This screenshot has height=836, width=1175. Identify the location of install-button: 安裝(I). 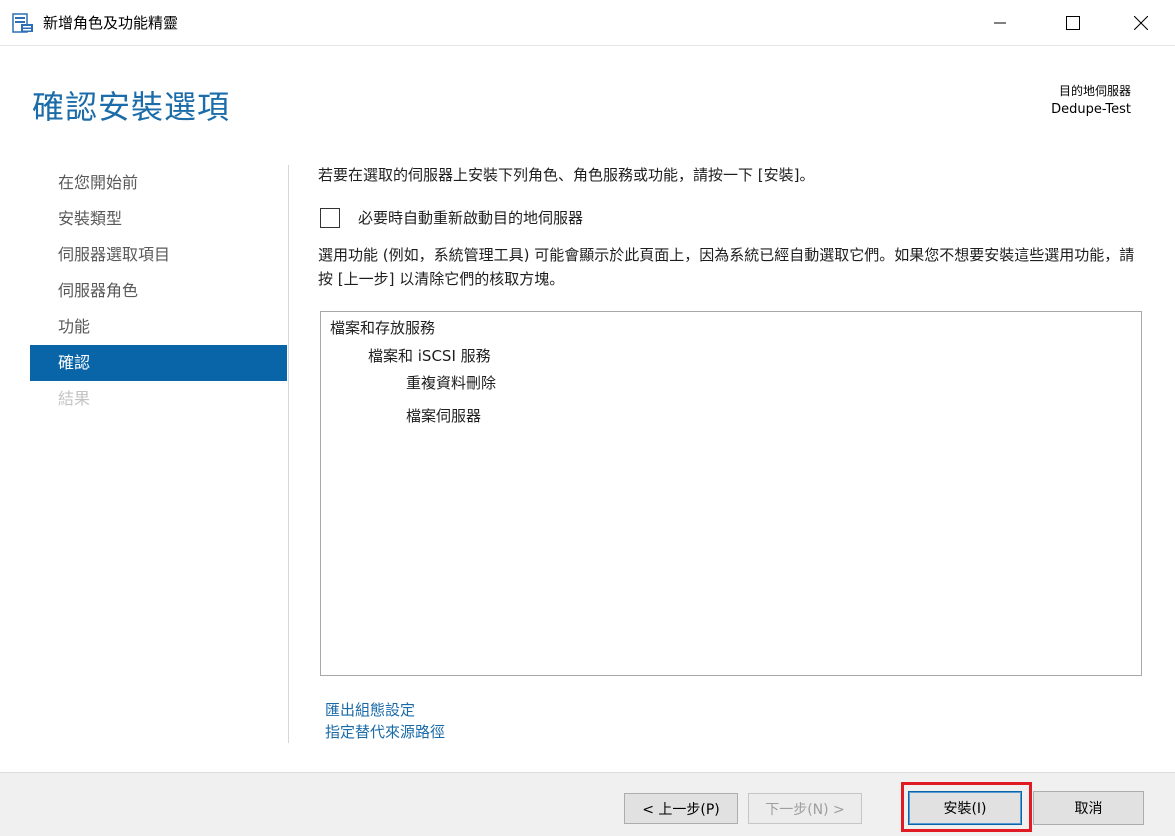
(965, 808).